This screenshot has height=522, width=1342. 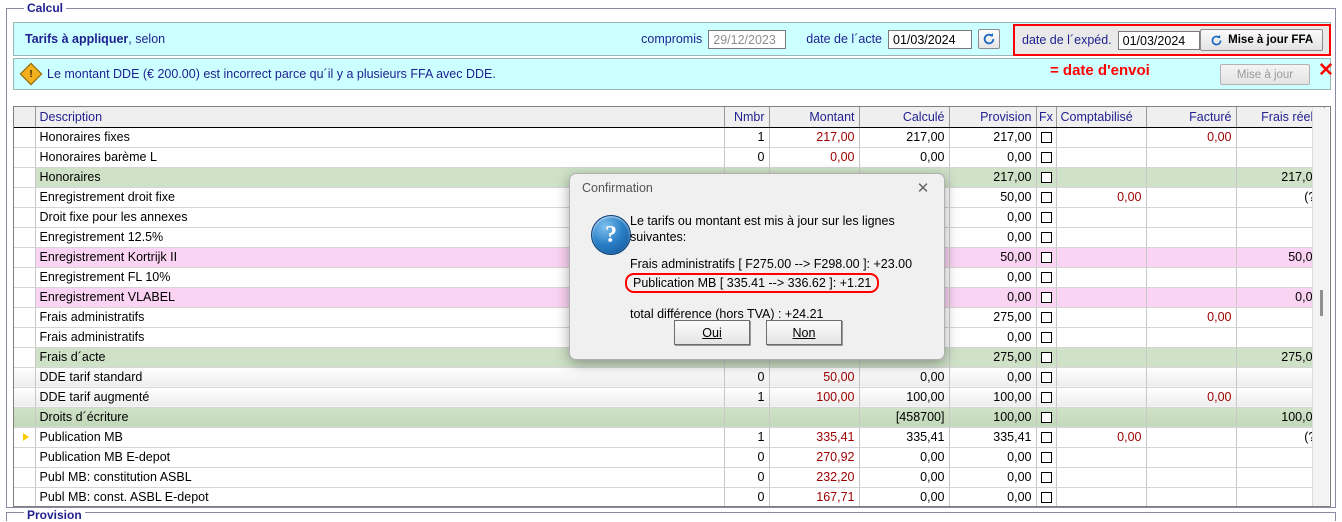 I want to click on oui-button: Oui, so click(x=712, y=332).